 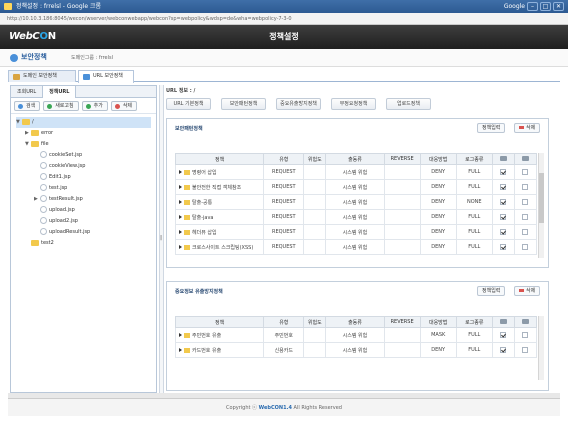 I want to click on panel-splitter: ‖, so click(x=161, y=239).